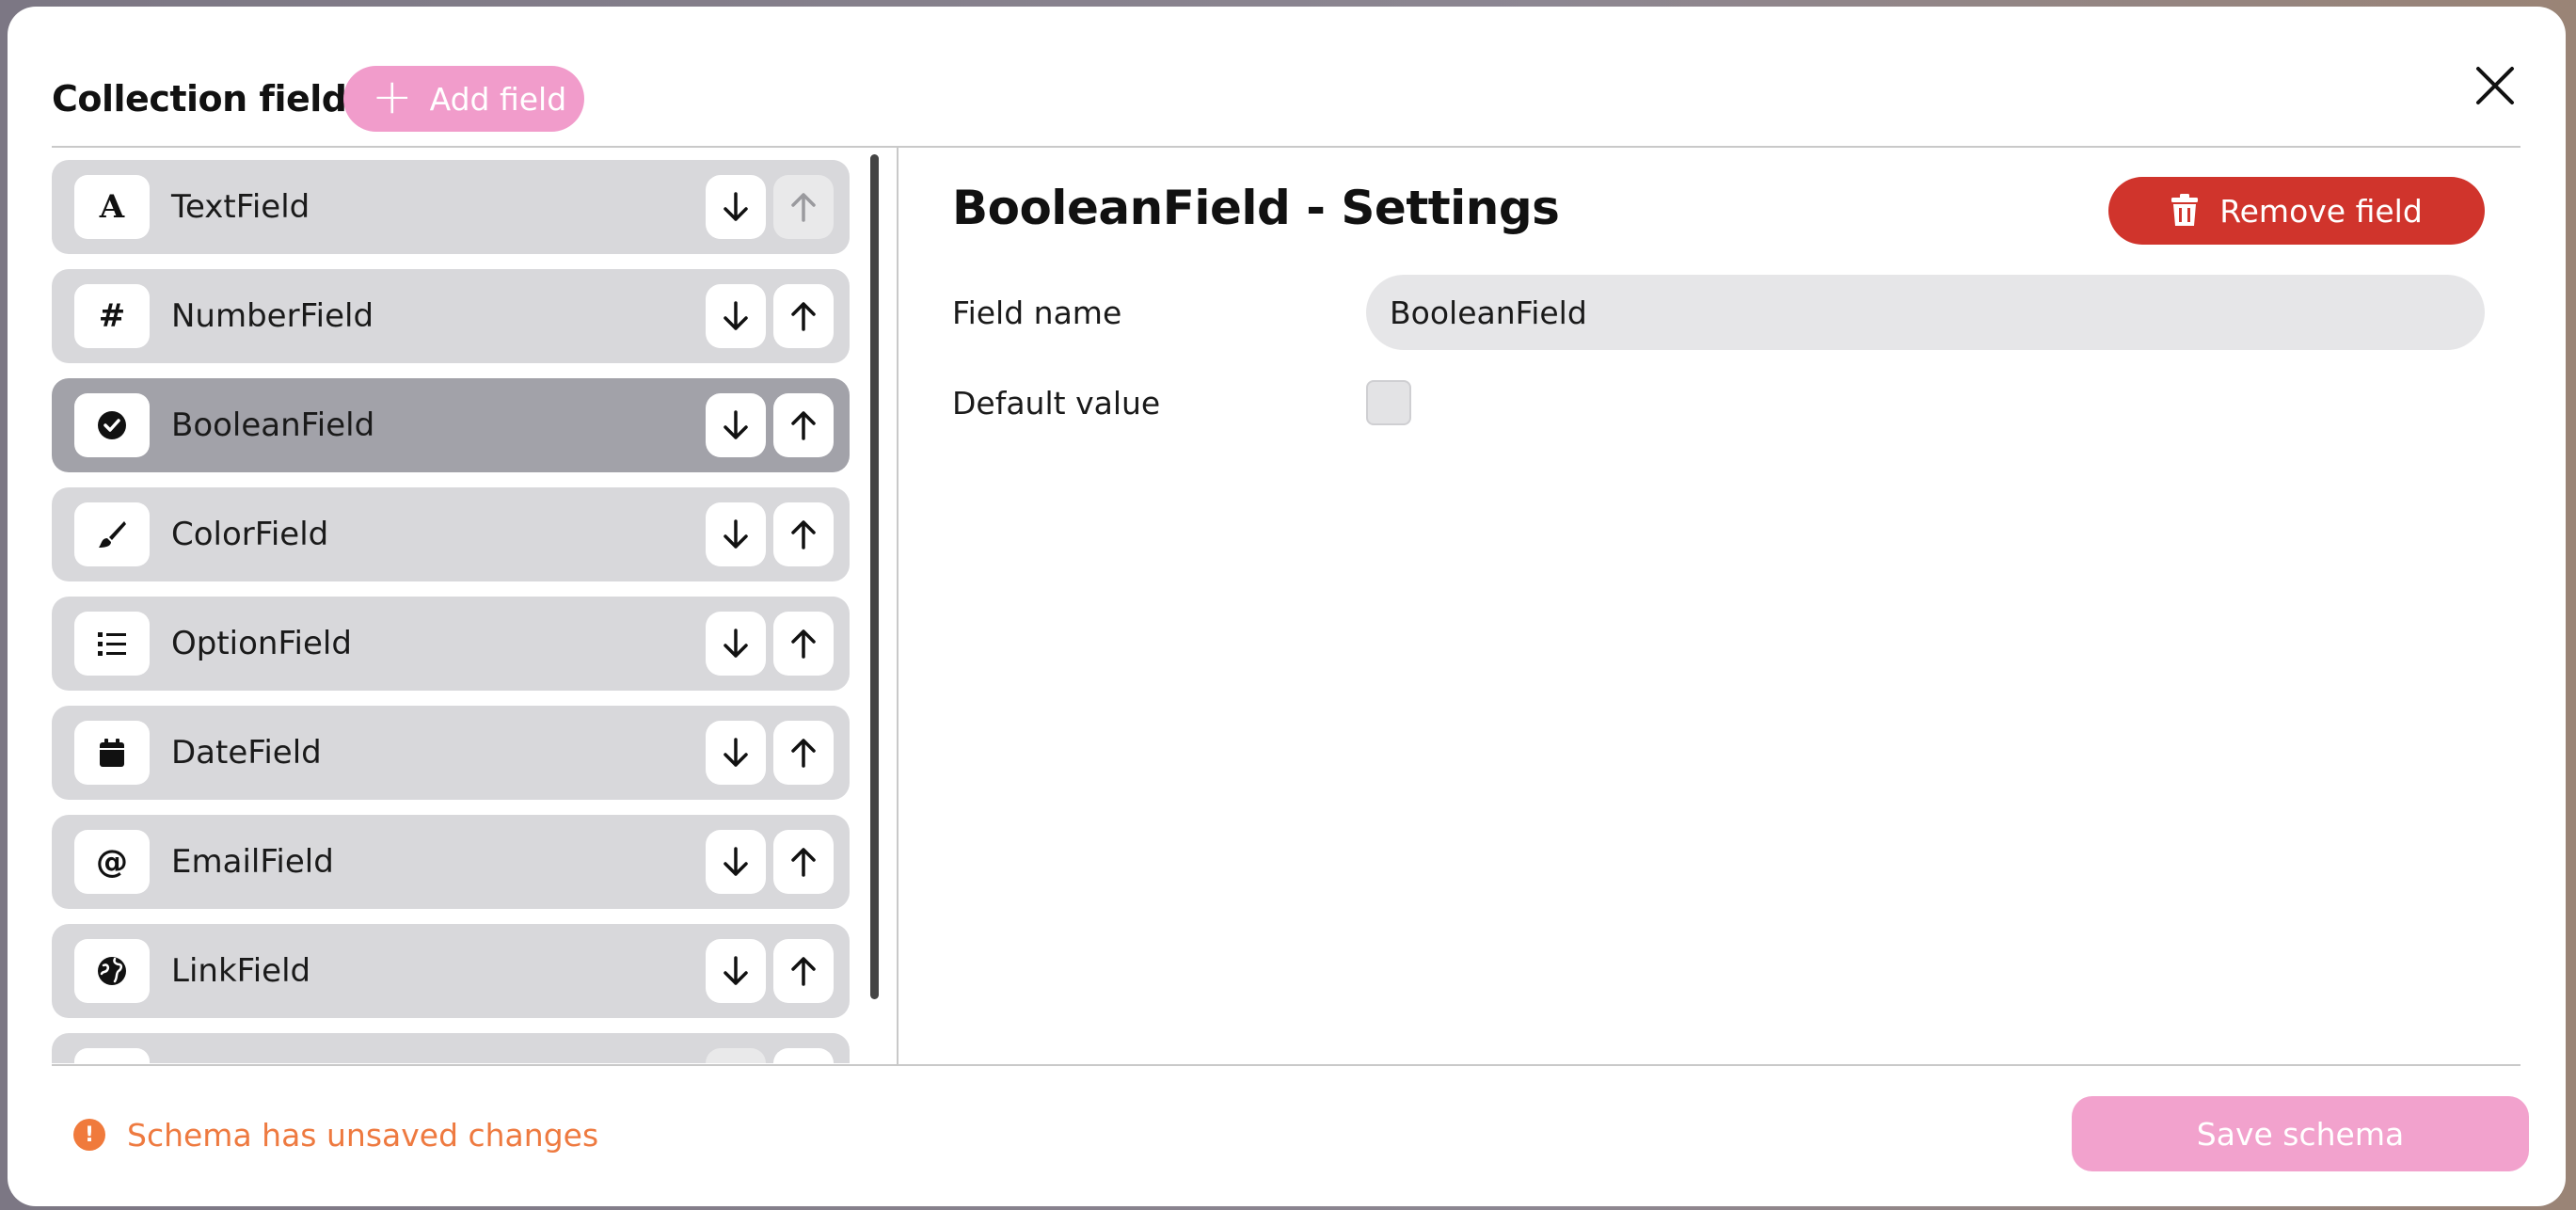 The width and height of the screenshot is (2576, 1210). Describe the element at coordinates (2321, 211) in the screenshot. I see `remove-field-label: Remove field` at that location.